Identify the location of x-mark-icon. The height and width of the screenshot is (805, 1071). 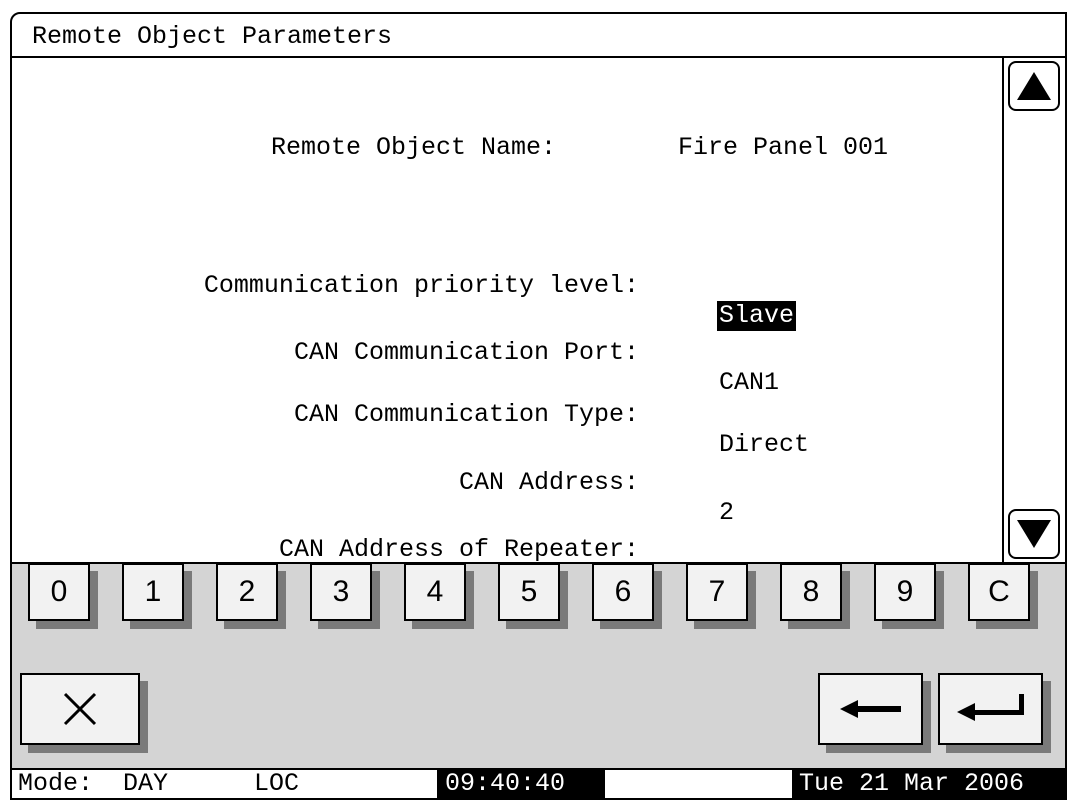
(80, 709).